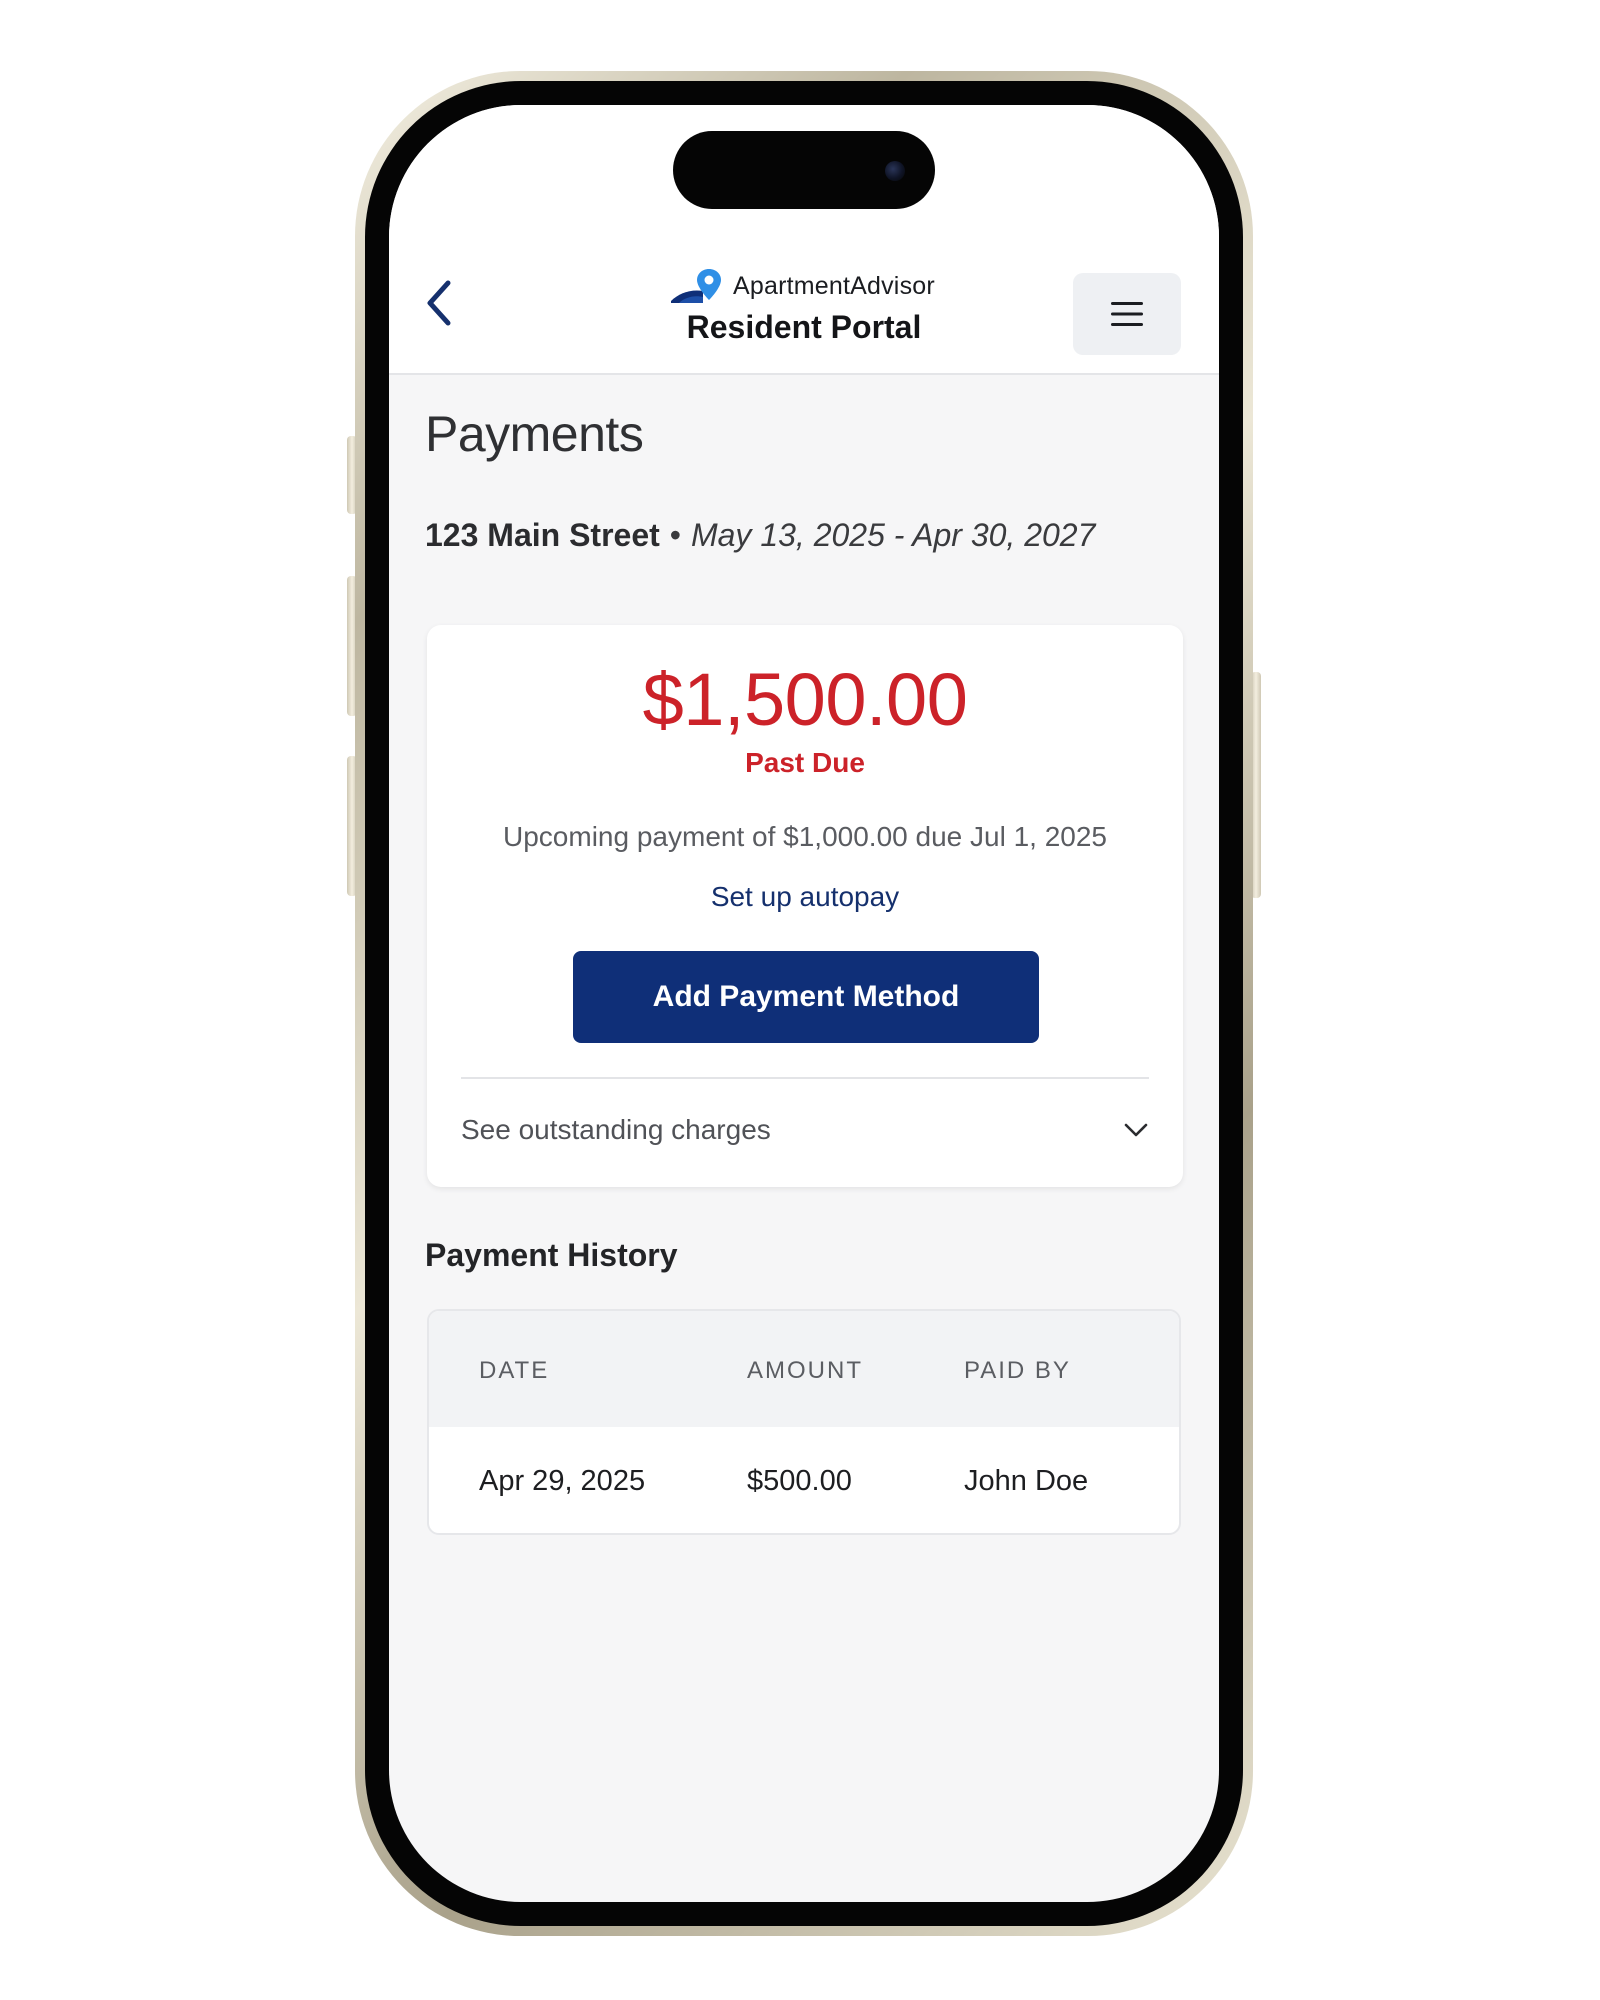 This screenshot has width=1600, height=2000. I want to click on add-payment-method-button: Add Payment Method, so click(806, 997).